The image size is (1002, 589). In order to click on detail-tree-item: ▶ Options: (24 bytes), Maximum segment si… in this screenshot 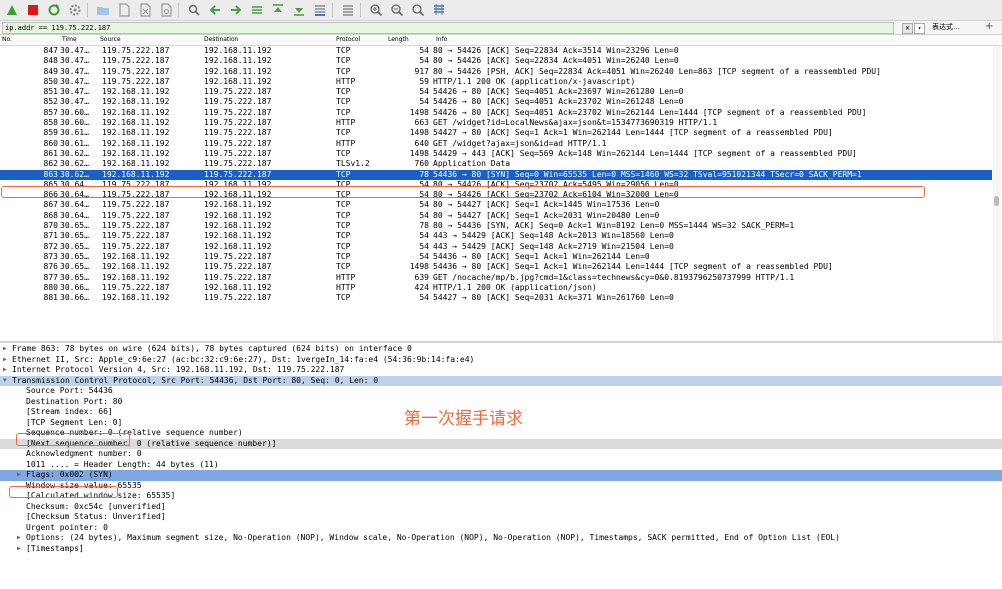, I will do `click(501, 538)`.